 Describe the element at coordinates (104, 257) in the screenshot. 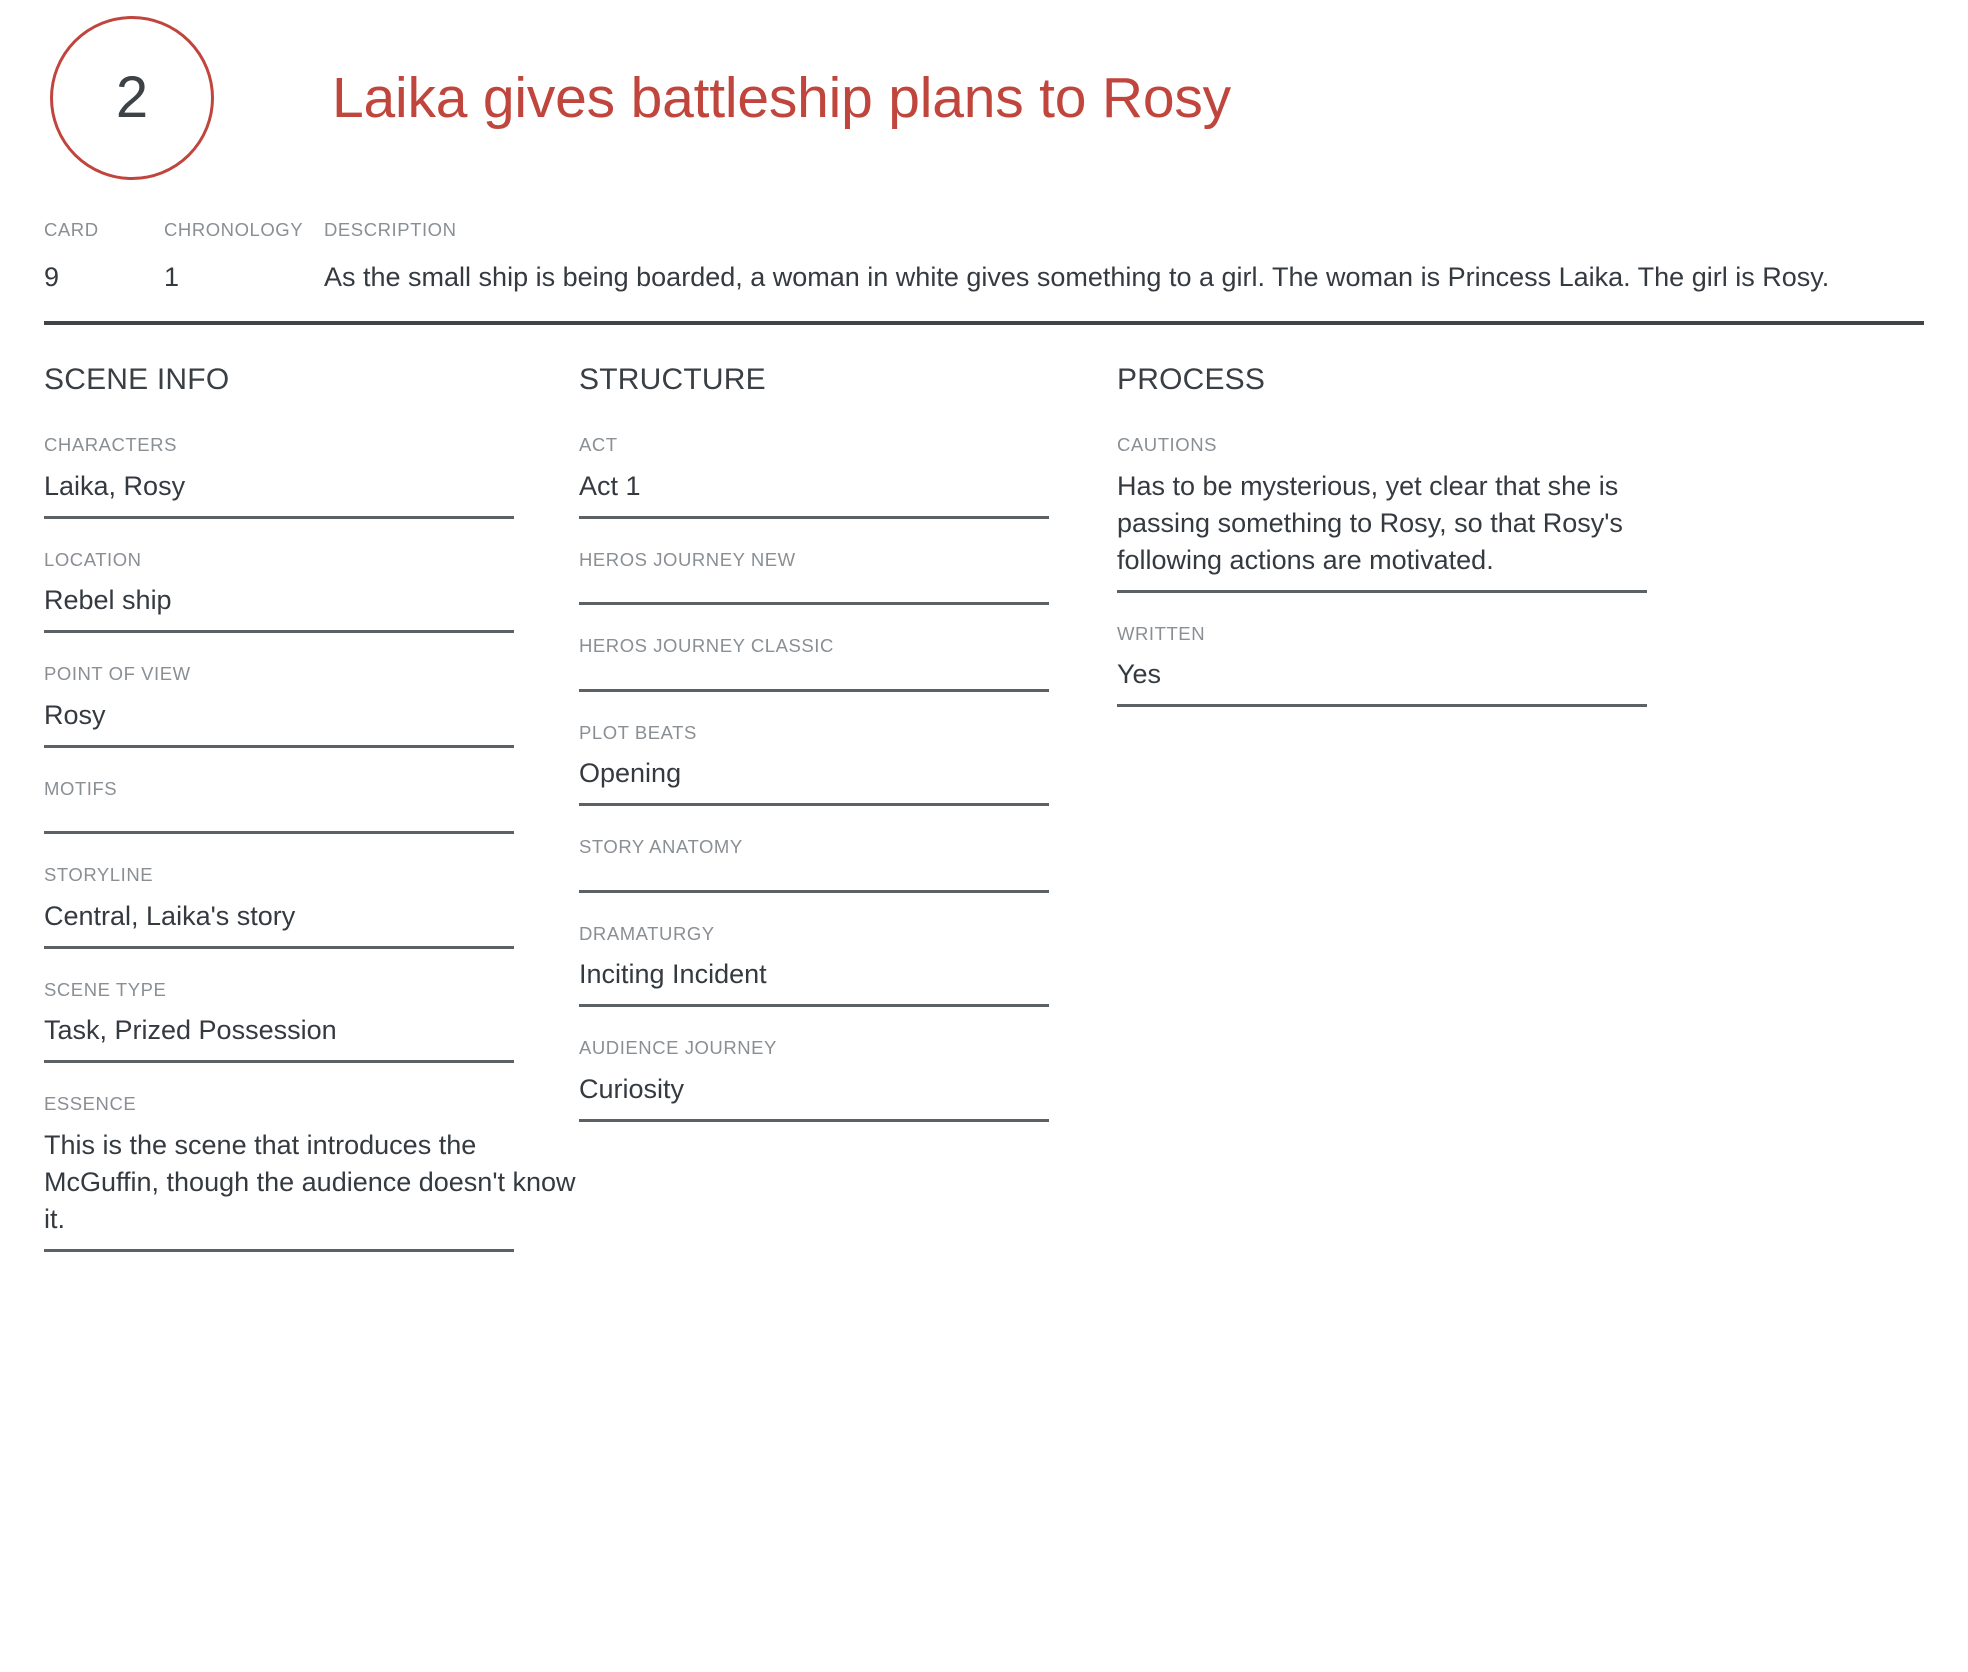

I see `card-field: CARD 9` at that location.